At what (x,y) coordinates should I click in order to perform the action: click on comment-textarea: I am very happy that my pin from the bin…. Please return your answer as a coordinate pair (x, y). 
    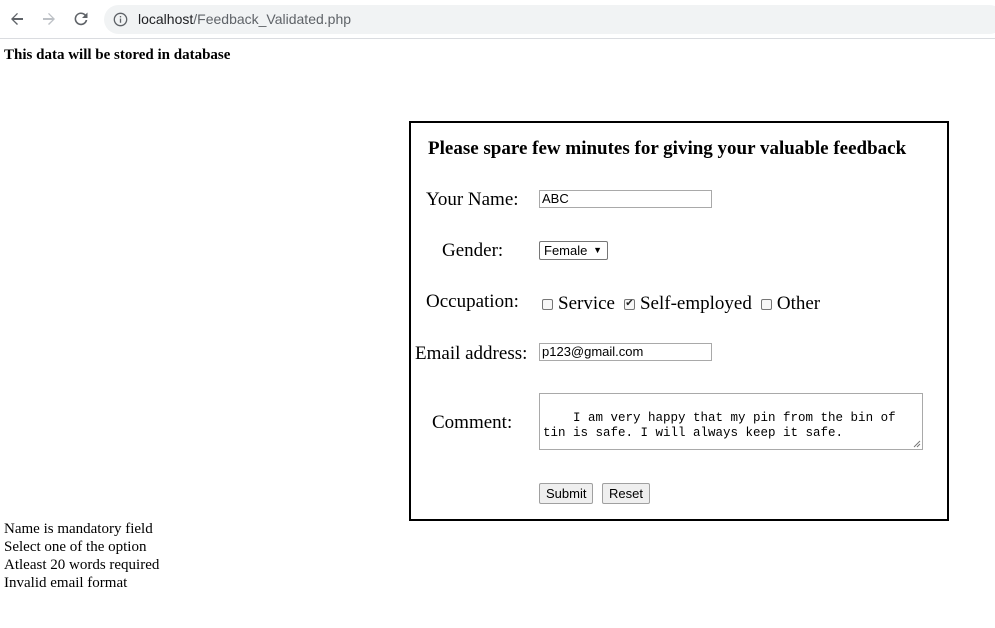
    Looking at the image, I should click on (731, 421).